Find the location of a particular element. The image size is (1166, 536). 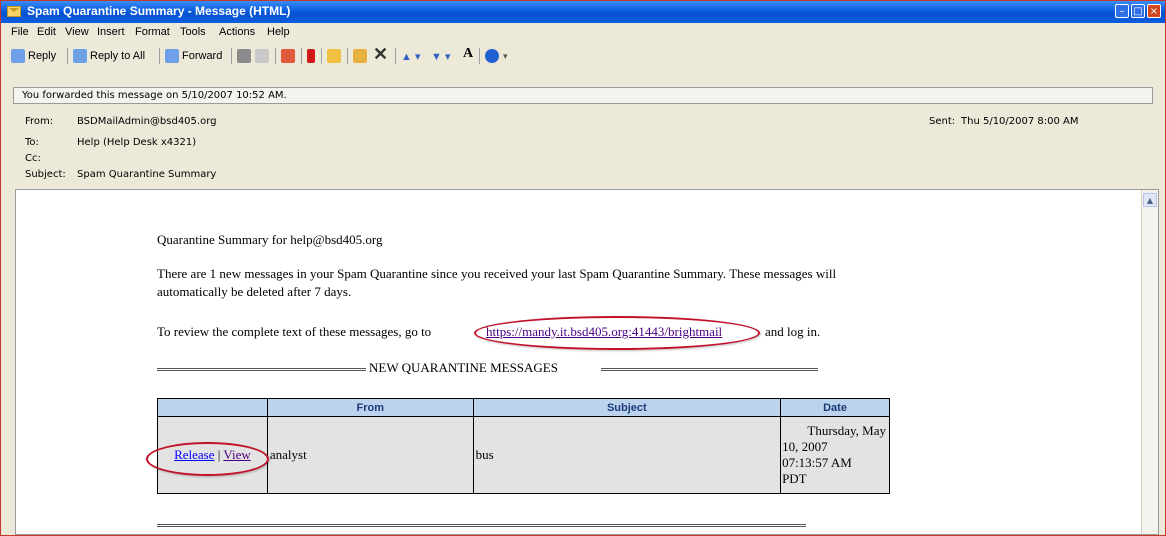

section-rule-right is located at coordinates (709, 369).